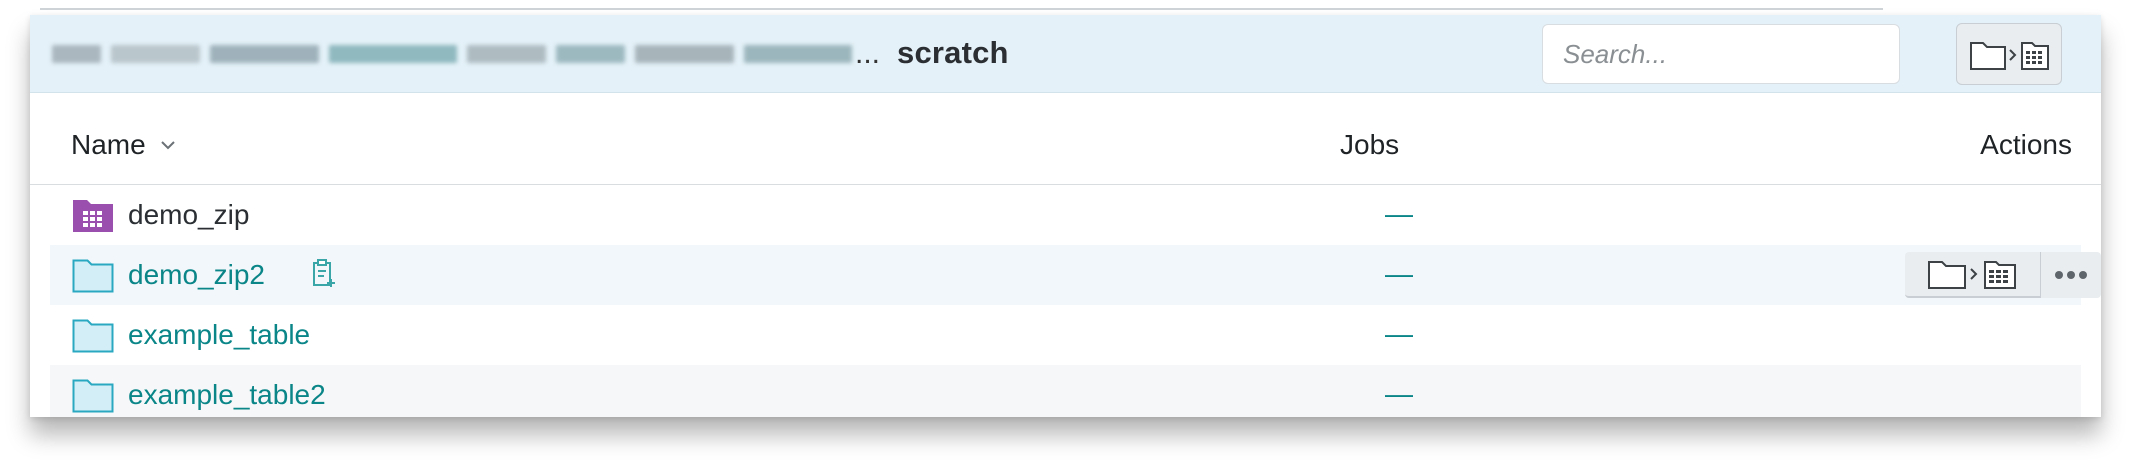 This screenshot has width=2130, height=466. What do you see at coordinates (1065, 391) in the screenshot?
I see `table-row: example_table2 —` at bounding box center [1065, 391].